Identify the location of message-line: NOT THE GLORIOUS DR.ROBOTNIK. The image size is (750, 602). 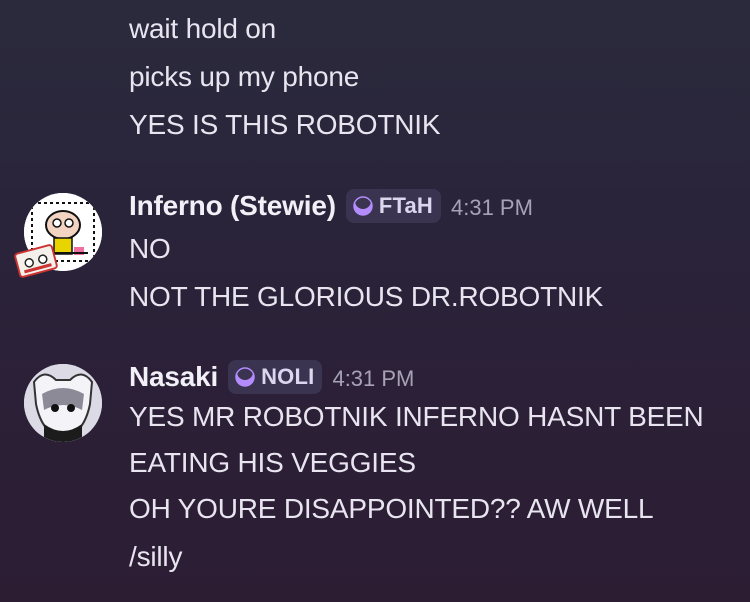
(366, 296).